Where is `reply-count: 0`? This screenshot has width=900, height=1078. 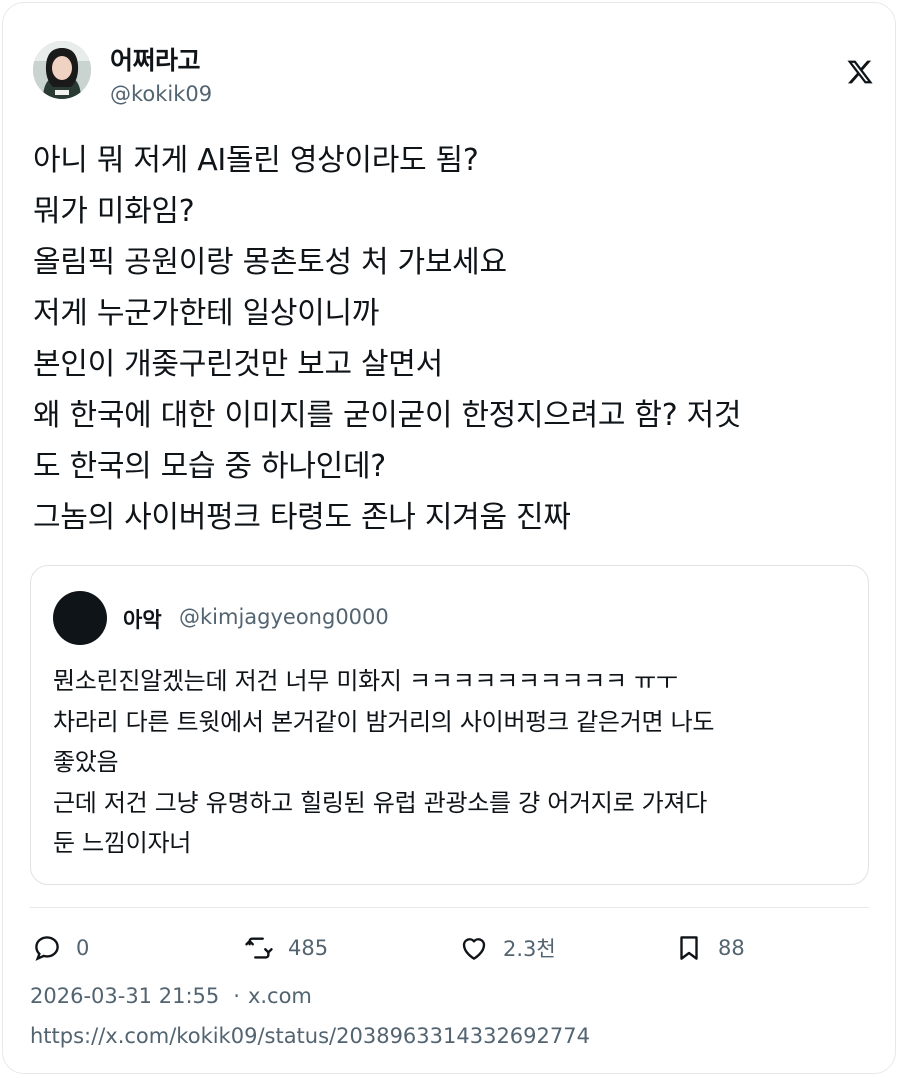
reply-count: 0 is located at coordinates (83, 948).